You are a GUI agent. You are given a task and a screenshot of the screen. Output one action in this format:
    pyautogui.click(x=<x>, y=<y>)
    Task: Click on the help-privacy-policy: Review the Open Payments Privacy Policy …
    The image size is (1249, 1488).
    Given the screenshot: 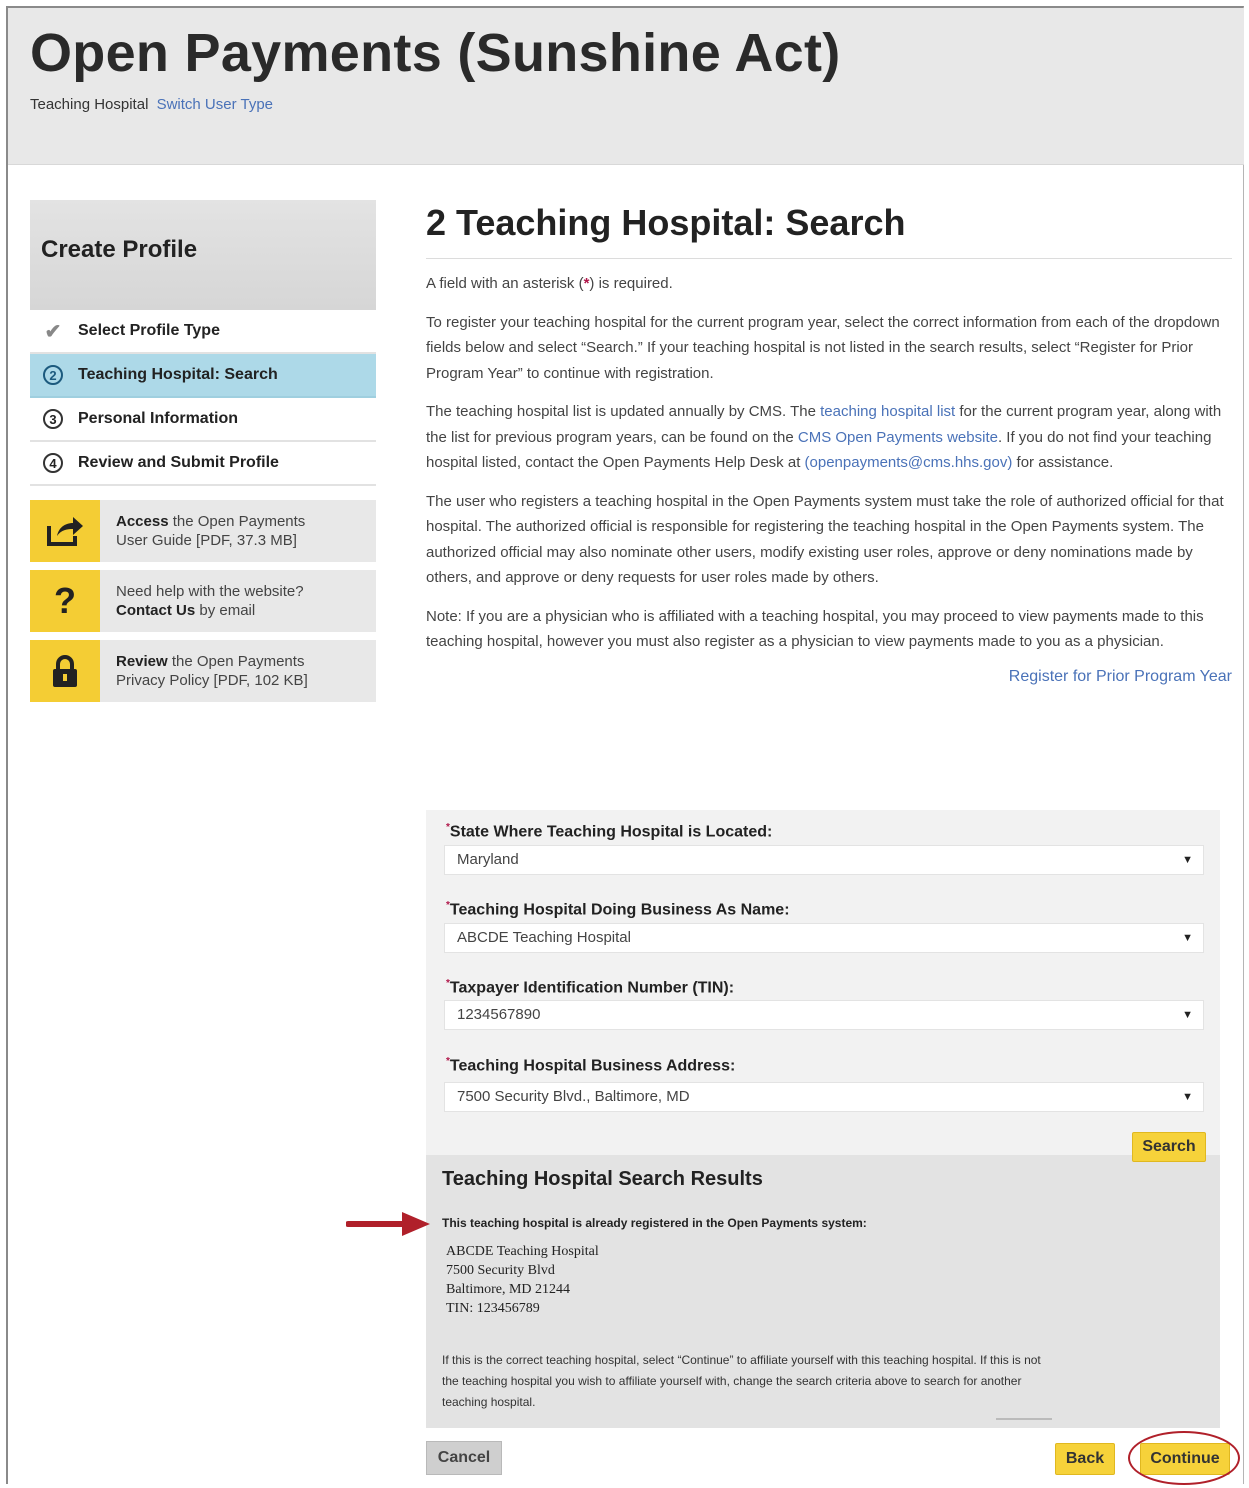 What is the action you would take?
    pyautogui.click(x=203, y=671)
    